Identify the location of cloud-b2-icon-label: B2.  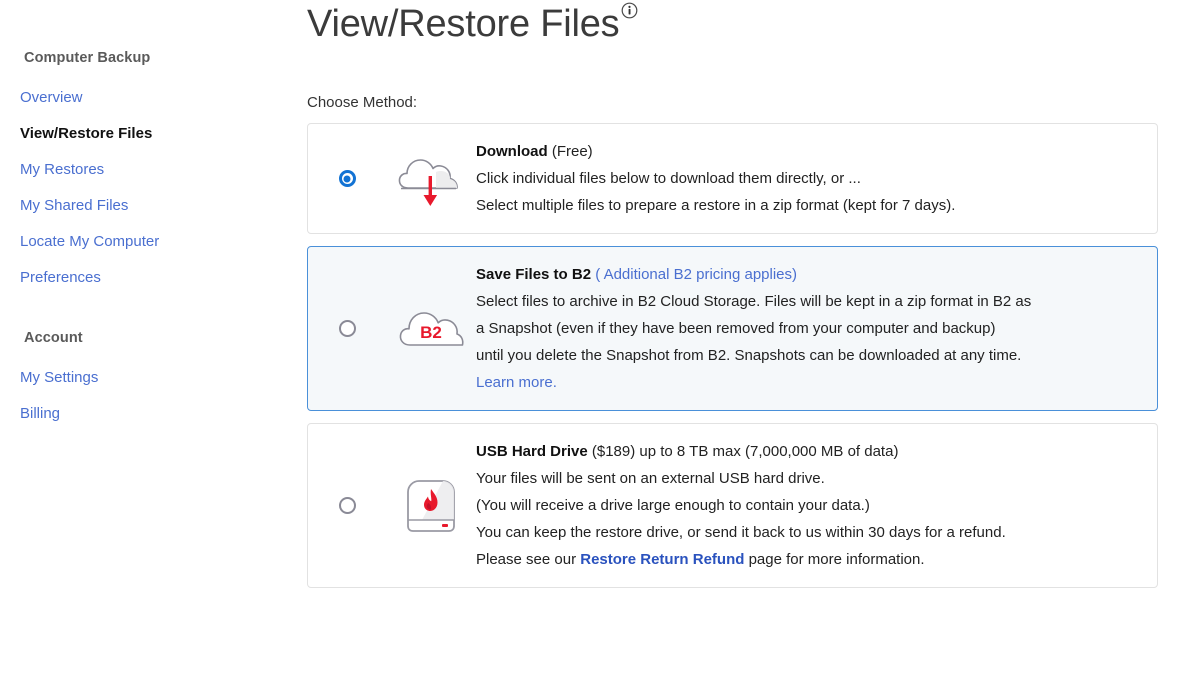
(431, 332).